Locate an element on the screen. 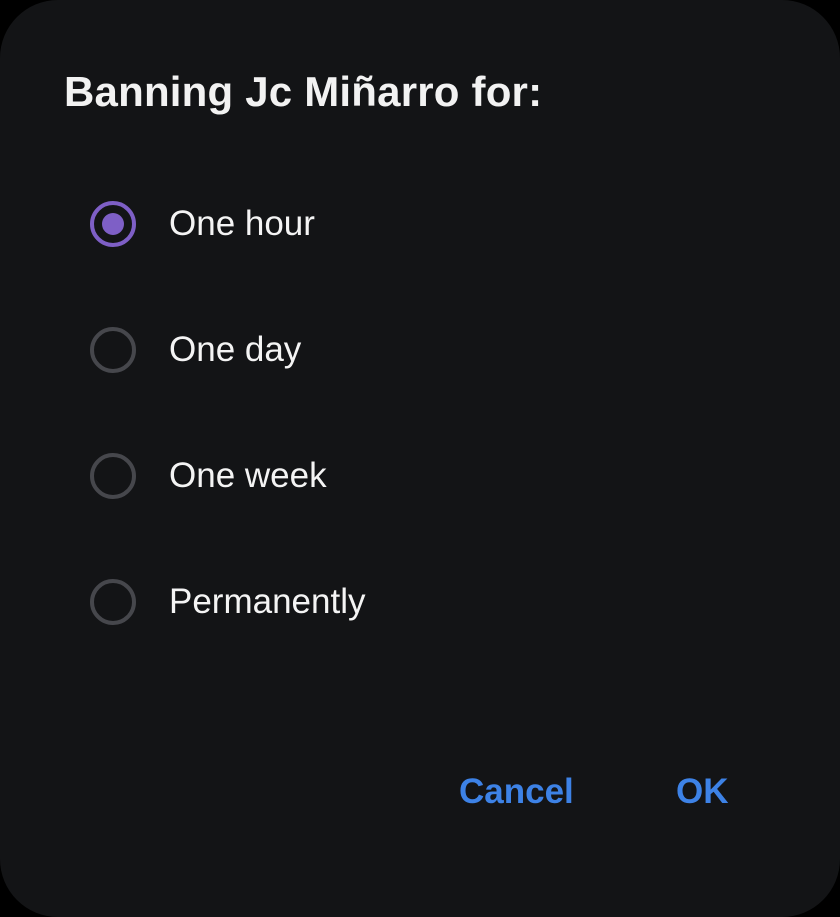 This screenshot has width=840, height=917. option-label: One week is located at coordinates (248, 475).